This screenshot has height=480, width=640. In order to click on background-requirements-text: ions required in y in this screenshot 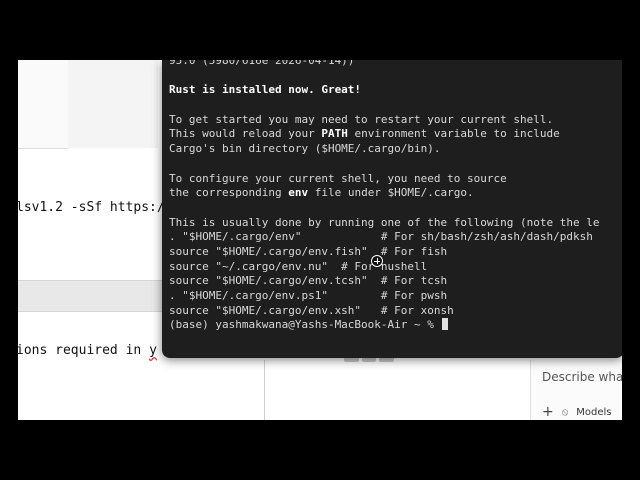, I will do `click(87, 350)`.